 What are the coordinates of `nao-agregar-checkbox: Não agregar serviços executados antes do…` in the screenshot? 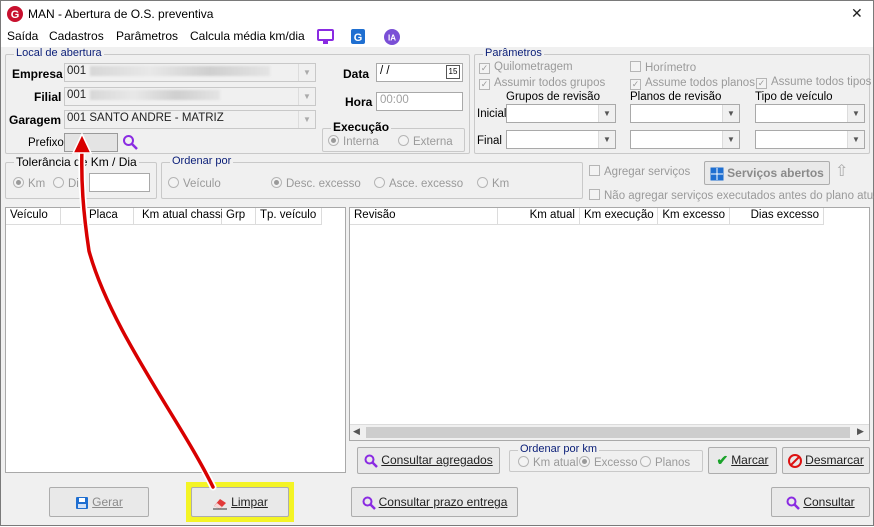 It's located at (731, 195).